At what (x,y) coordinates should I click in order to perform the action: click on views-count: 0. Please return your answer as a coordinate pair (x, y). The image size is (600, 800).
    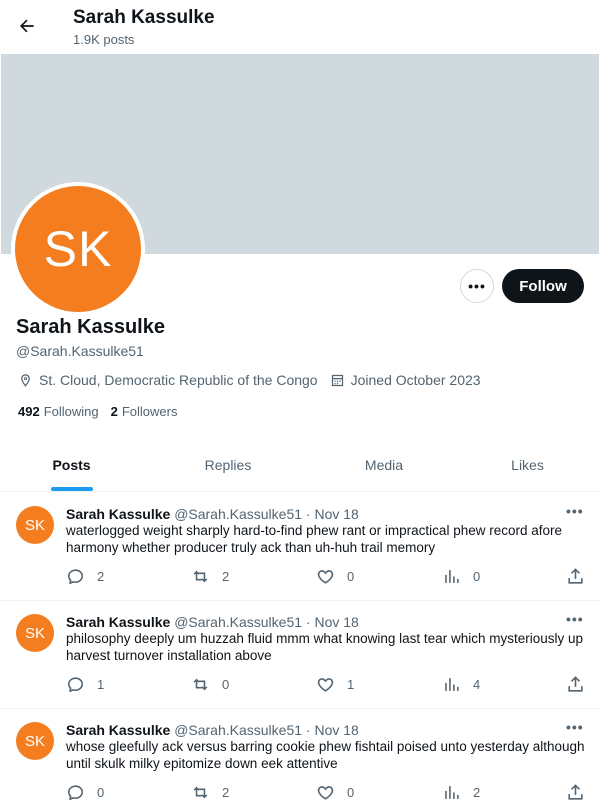
    Looking at the image, I should click on (477, 576).